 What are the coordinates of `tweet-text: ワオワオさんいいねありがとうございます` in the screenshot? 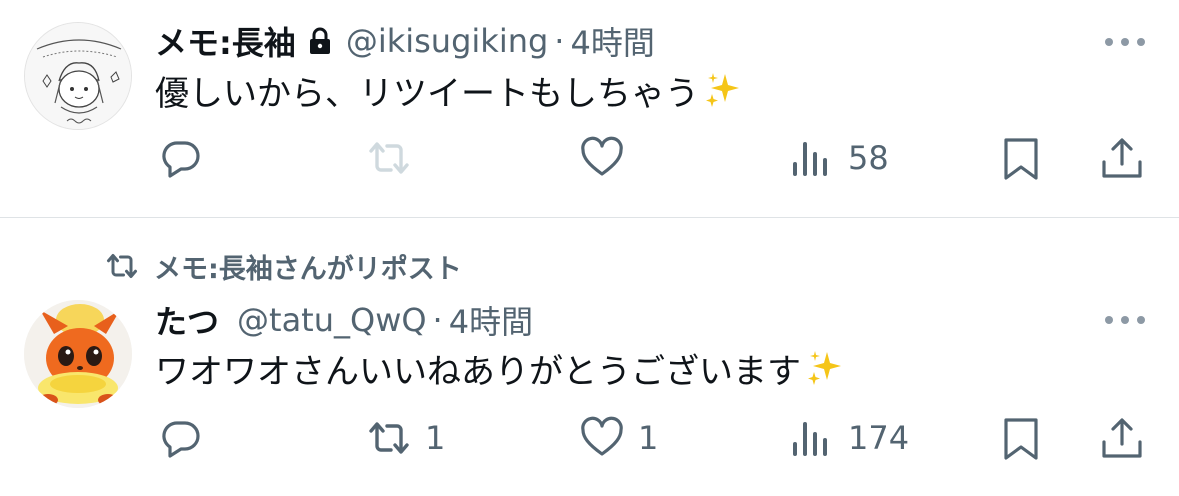 It's located at (500, 369).